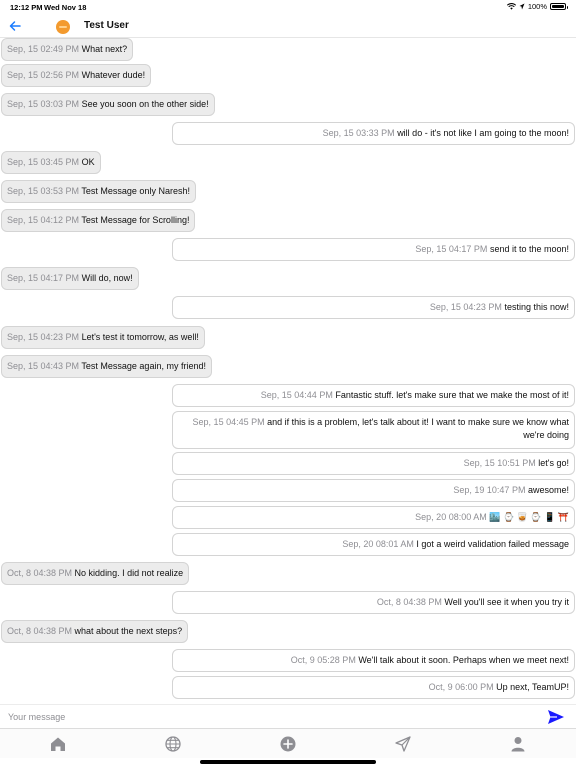  What do you see at coordinates (106, 25) in the screenshot?
I see `chat-title: Test User` at bounding box center [106, 25].